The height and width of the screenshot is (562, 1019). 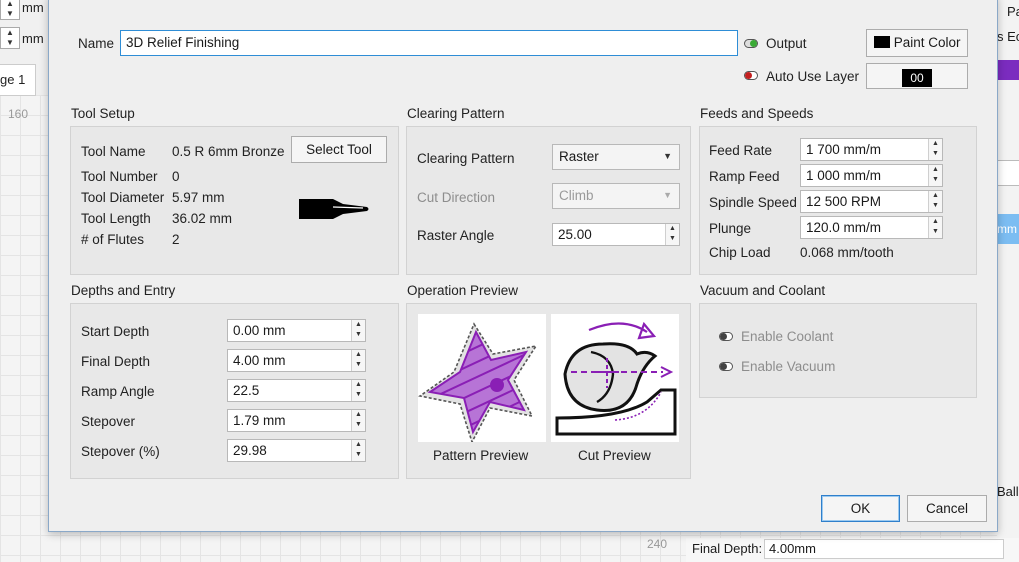 I want to click on pattern-preview-caption: Pattern Preview, so click(x=481, y=455).